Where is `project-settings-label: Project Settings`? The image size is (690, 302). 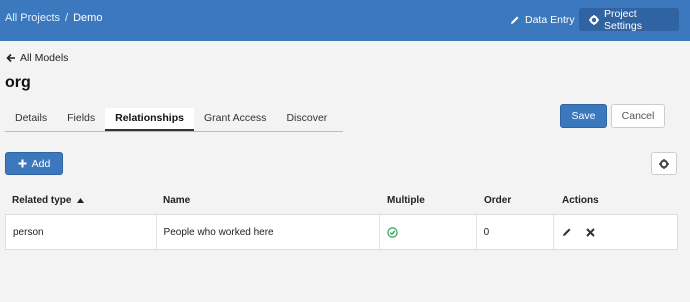
project-settings-label: Project Settings is located at coordinates (623, 19).